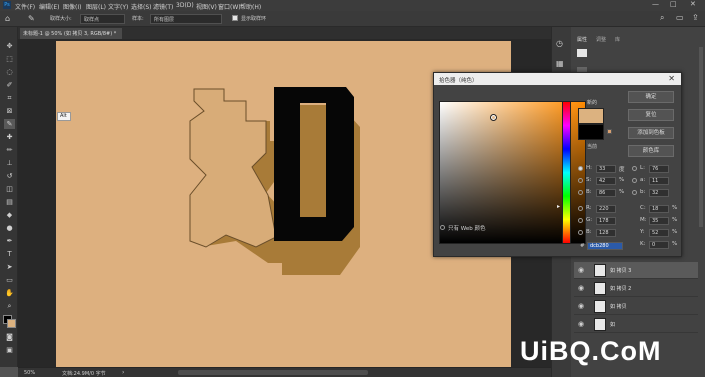 The image size is (705, 377). I want to click on quick-mask-icon: ◙, so click(9, 337).